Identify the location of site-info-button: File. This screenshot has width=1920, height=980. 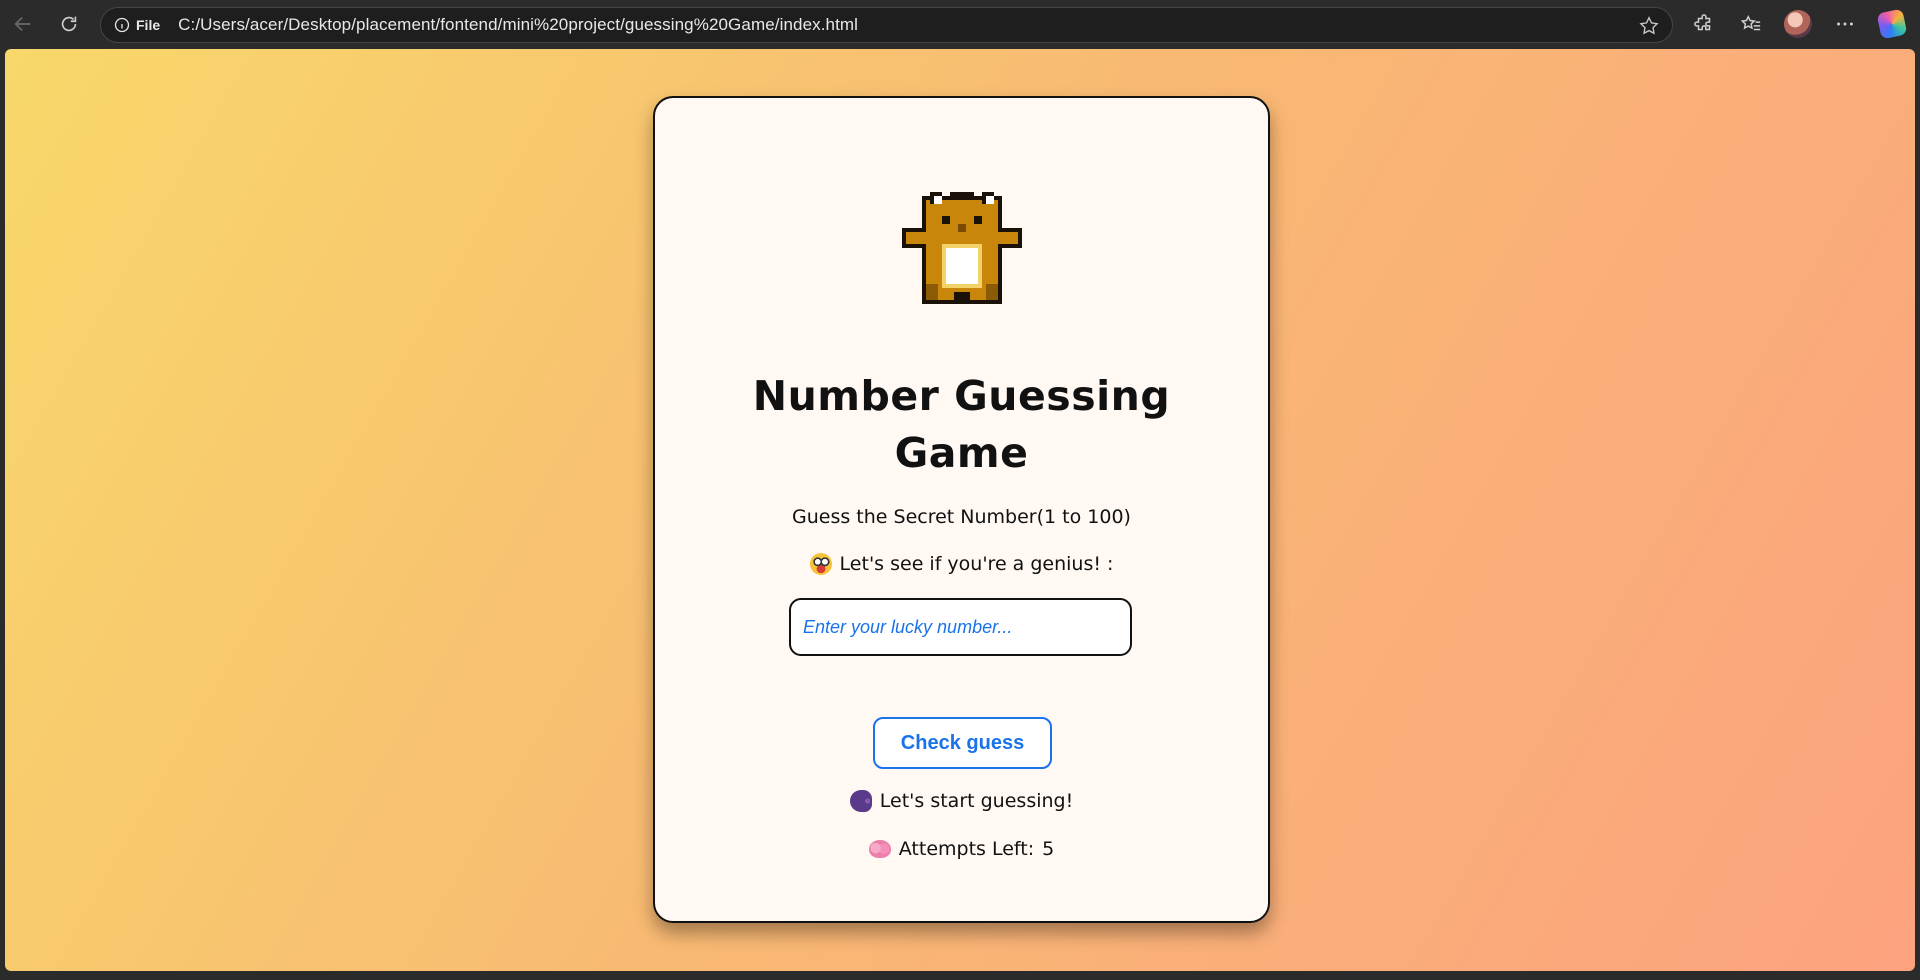
(138, 25).